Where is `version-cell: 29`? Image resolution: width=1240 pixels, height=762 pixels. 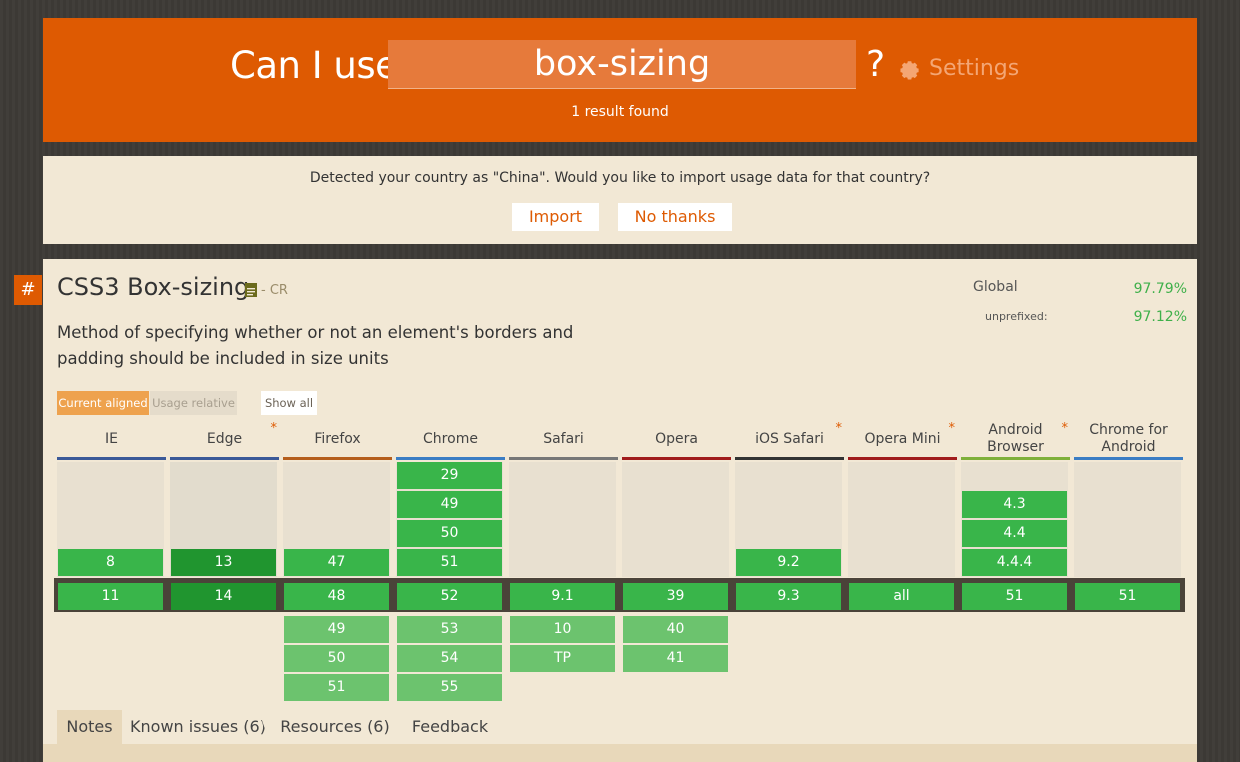
version-cell: 29 is located at coordinates (449, 475).